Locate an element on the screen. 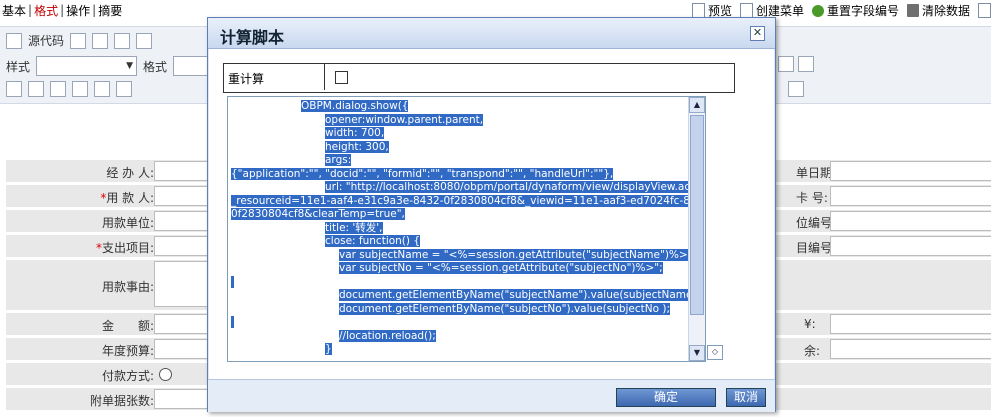 The width and height of the screenshot is (991, 417). list-field-icon is located at coordinates (102, 89).